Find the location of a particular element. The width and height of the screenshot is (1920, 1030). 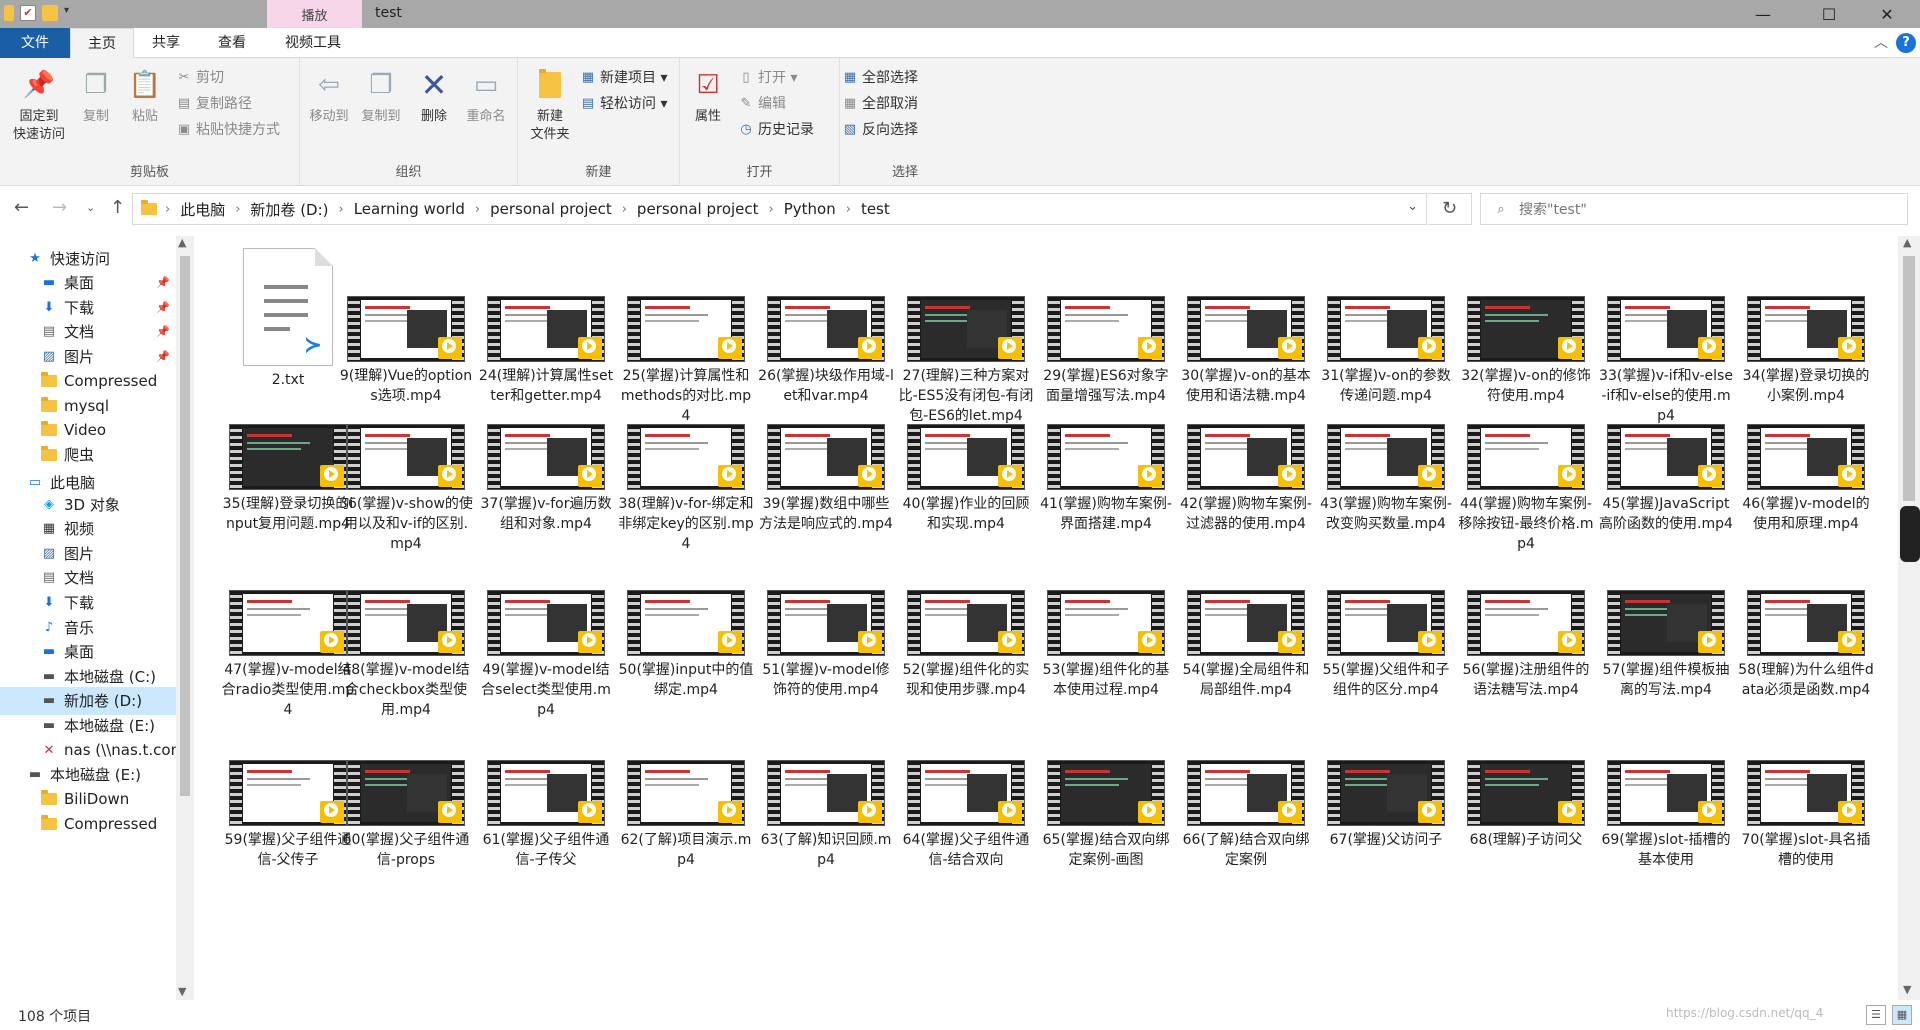

paste-button: 📋 粘贴 is located at coordinates (145, 96).